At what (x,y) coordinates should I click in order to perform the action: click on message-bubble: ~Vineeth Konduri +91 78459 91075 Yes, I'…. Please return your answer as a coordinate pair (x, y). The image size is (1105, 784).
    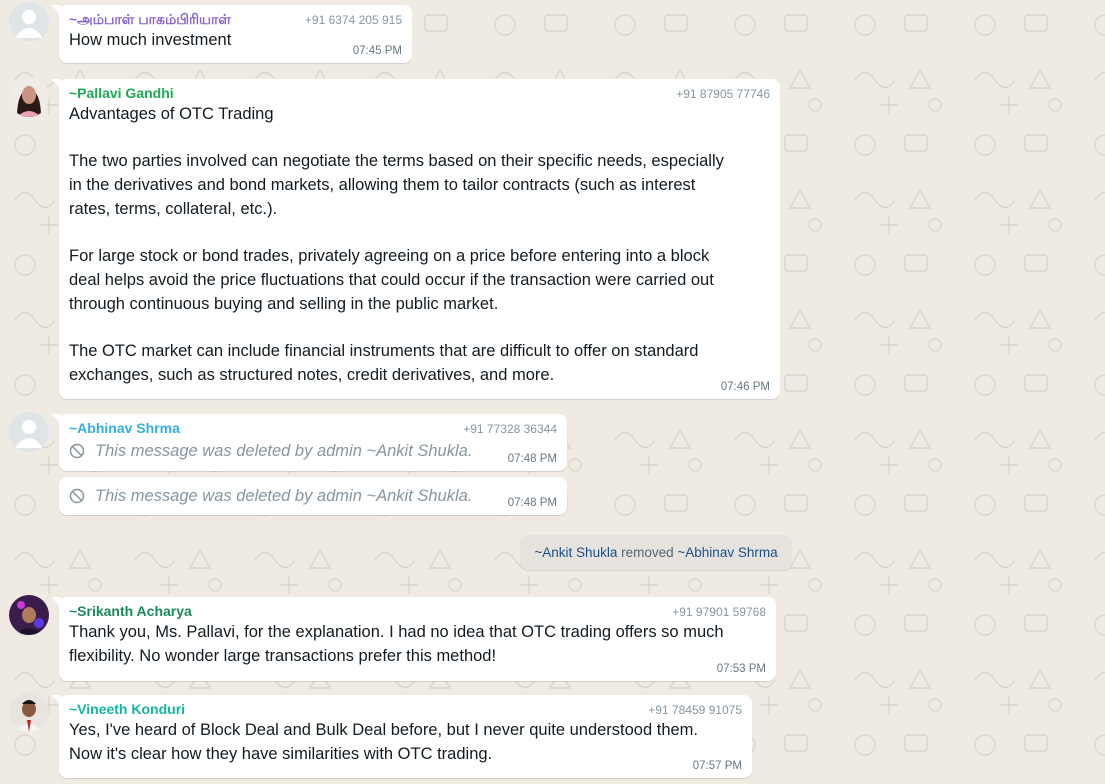
    Looking at the image, I should click on (401, 736).